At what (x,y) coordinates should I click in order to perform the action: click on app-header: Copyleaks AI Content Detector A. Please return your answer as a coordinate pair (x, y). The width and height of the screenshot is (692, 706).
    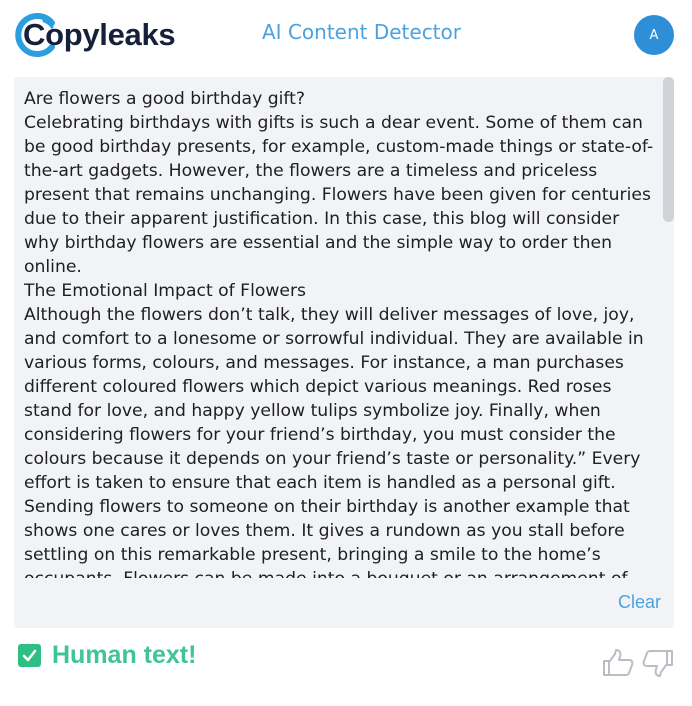
    Looking at the image, I should click on (346, 36).